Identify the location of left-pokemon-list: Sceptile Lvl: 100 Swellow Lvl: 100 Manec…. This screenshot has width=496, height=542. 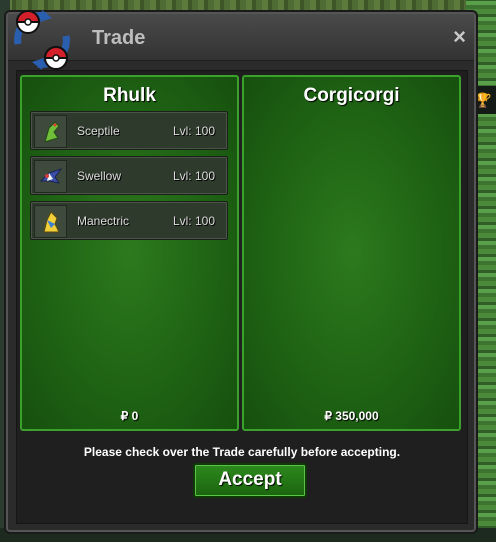
(129, 178).